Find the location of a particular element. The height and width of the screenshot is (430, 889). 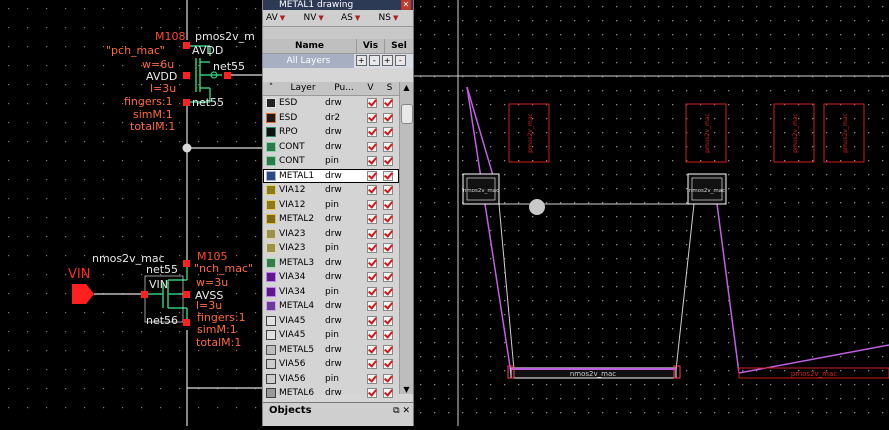

layer-row: VIA23 pin is located at coordinates (331, 248).